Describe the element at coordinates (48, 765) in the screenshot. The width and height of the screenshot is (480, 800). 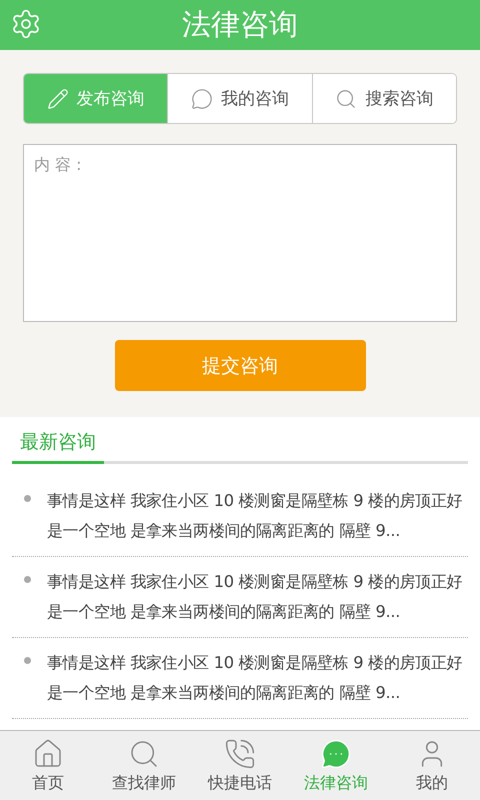
I see `nav-item: 首页` at that location.